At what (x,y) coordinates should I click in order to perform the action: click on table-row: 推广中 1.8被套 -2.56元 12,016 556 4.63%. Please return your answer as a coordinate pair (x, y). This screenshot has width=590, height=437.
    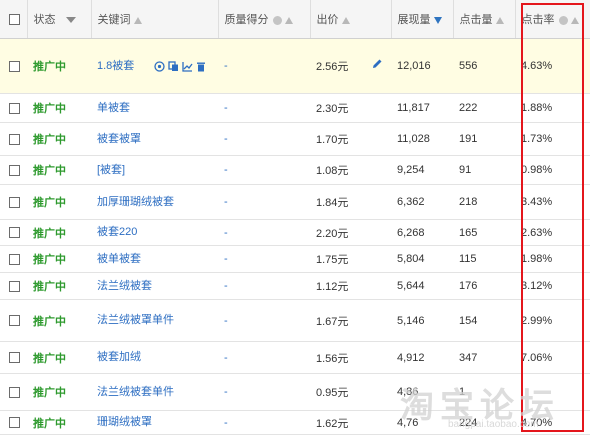
    Looking at the image, I should click on (295, 66).